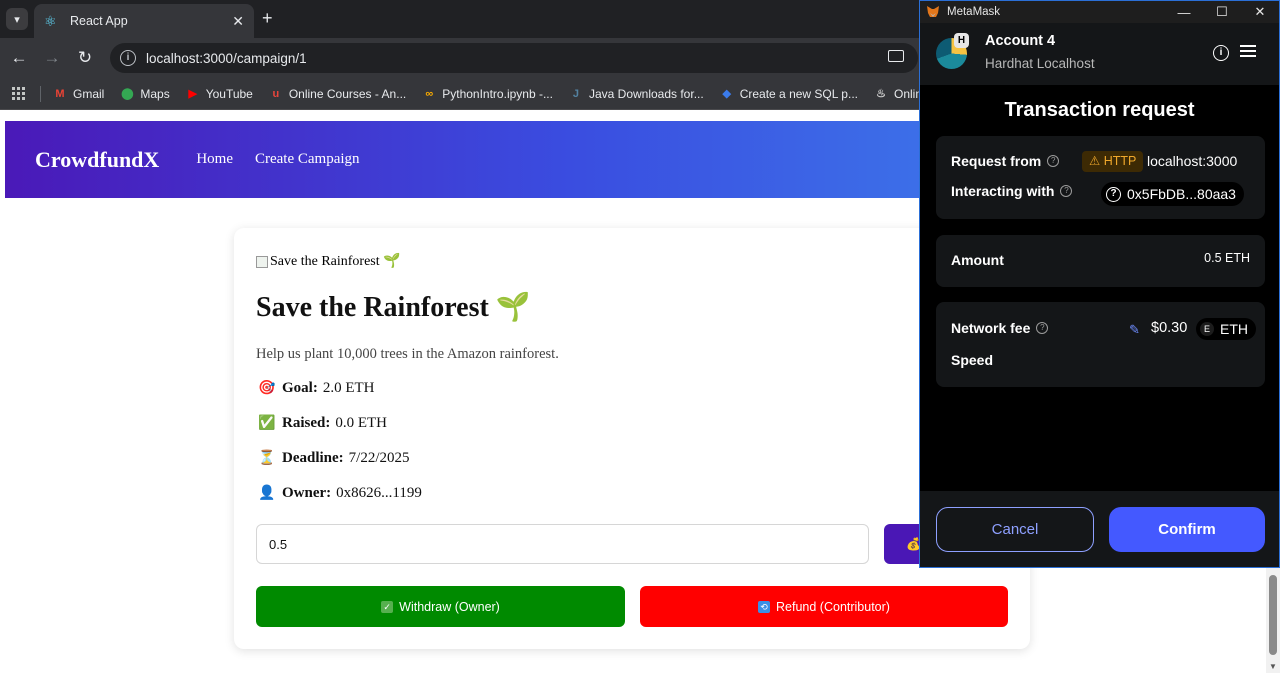 The width and height of the screenshot is (1280, 673). What do you see at coordinates (307, 493) in the screenshot?
I see `stat-owner-label: Owner:` at bounding box center [307, 493].